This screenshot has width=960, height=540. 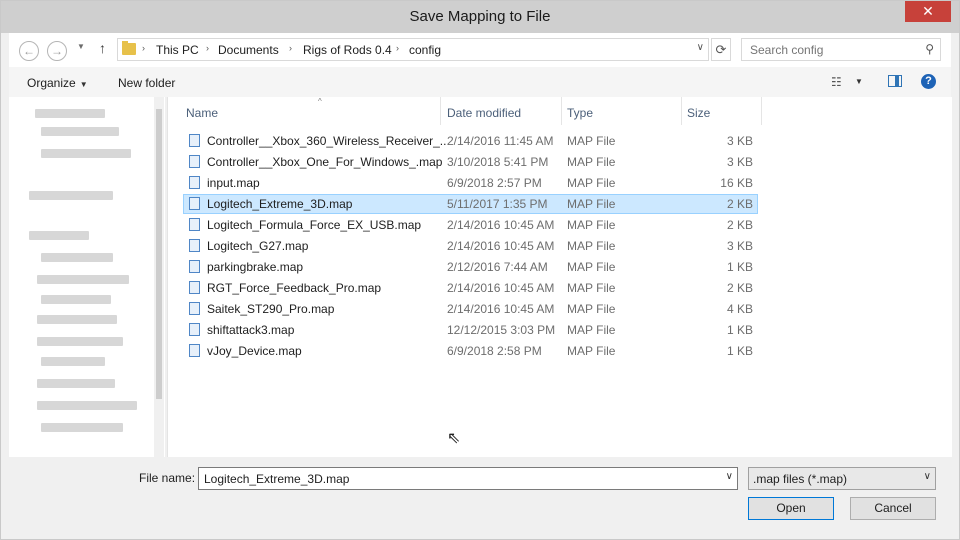 What do you see at coordinates (177, 50) in the screenshot?
I see `breadcrumb-this-pc: This PC` at bounding box center [177, 50].